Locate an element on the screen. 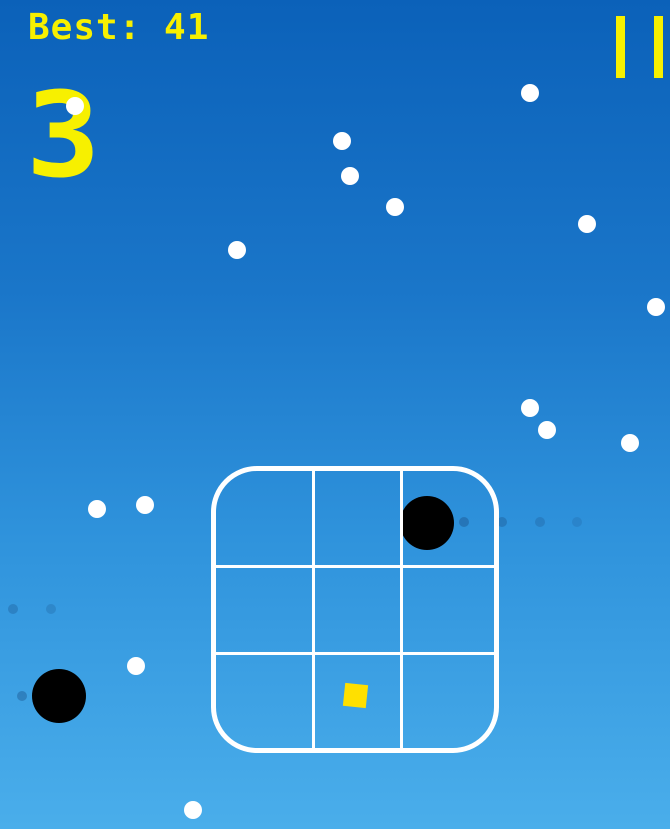 Image resolution: width=670 pixels, height=829 pixels. black-ball-enemy is located at coordinates (59, 696).